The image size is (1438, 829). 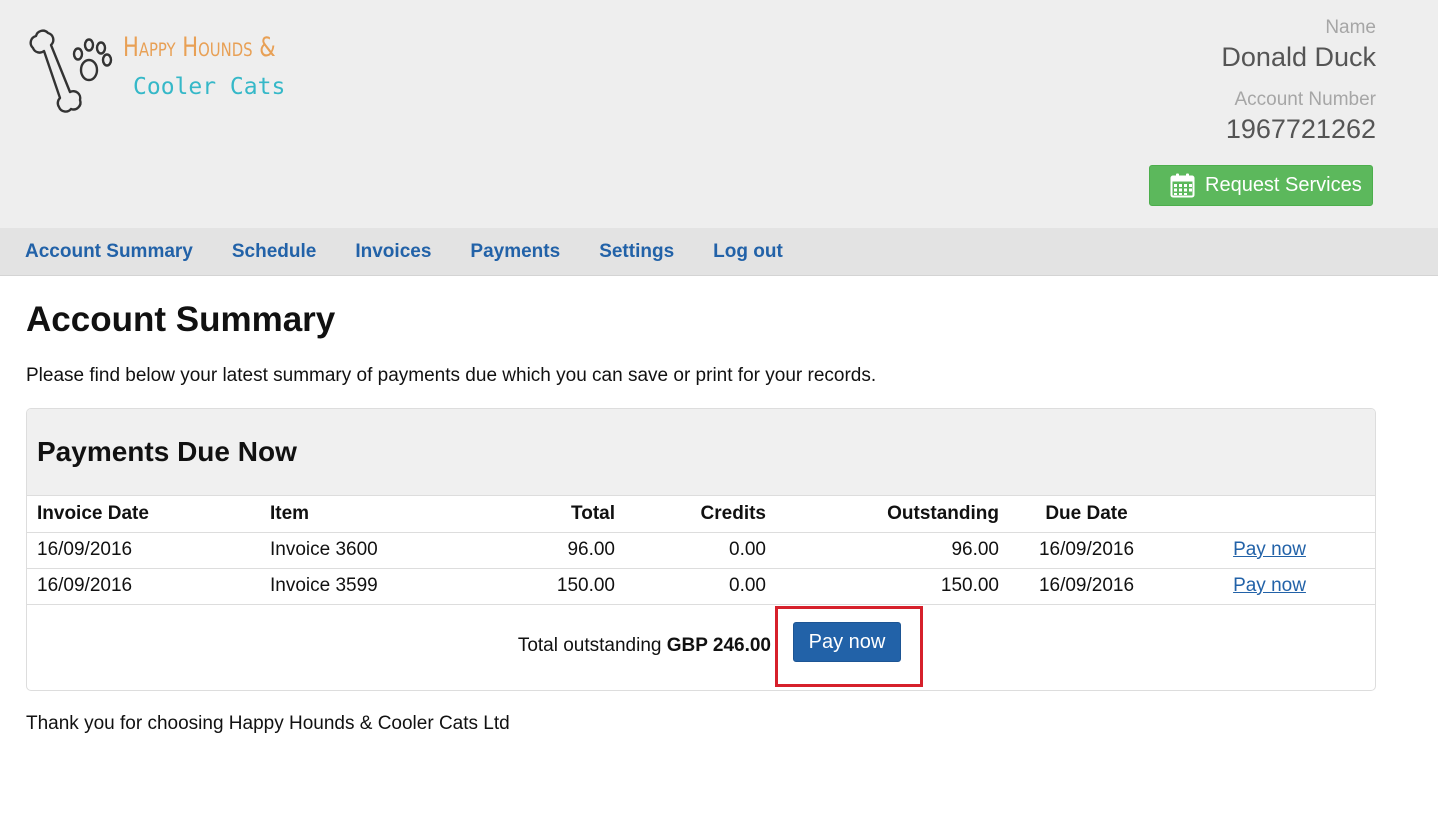 What do you see at coordinates (181, 319) in the screenshot?
I see `page-title: Account Summary` at bounding box center [181, 319].